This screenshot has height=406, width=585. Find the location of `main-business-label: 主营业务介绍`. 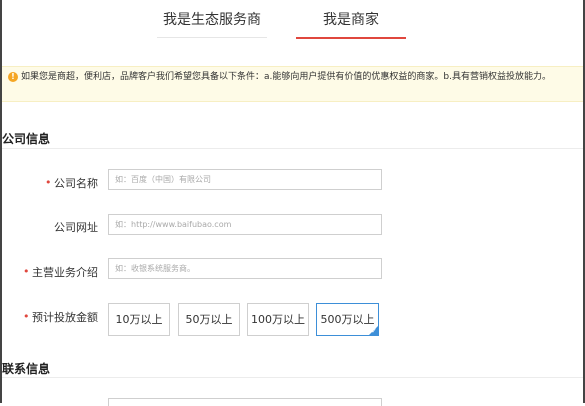

main-business-label: 主营业务介绍 is located at coordinates (65, 272).